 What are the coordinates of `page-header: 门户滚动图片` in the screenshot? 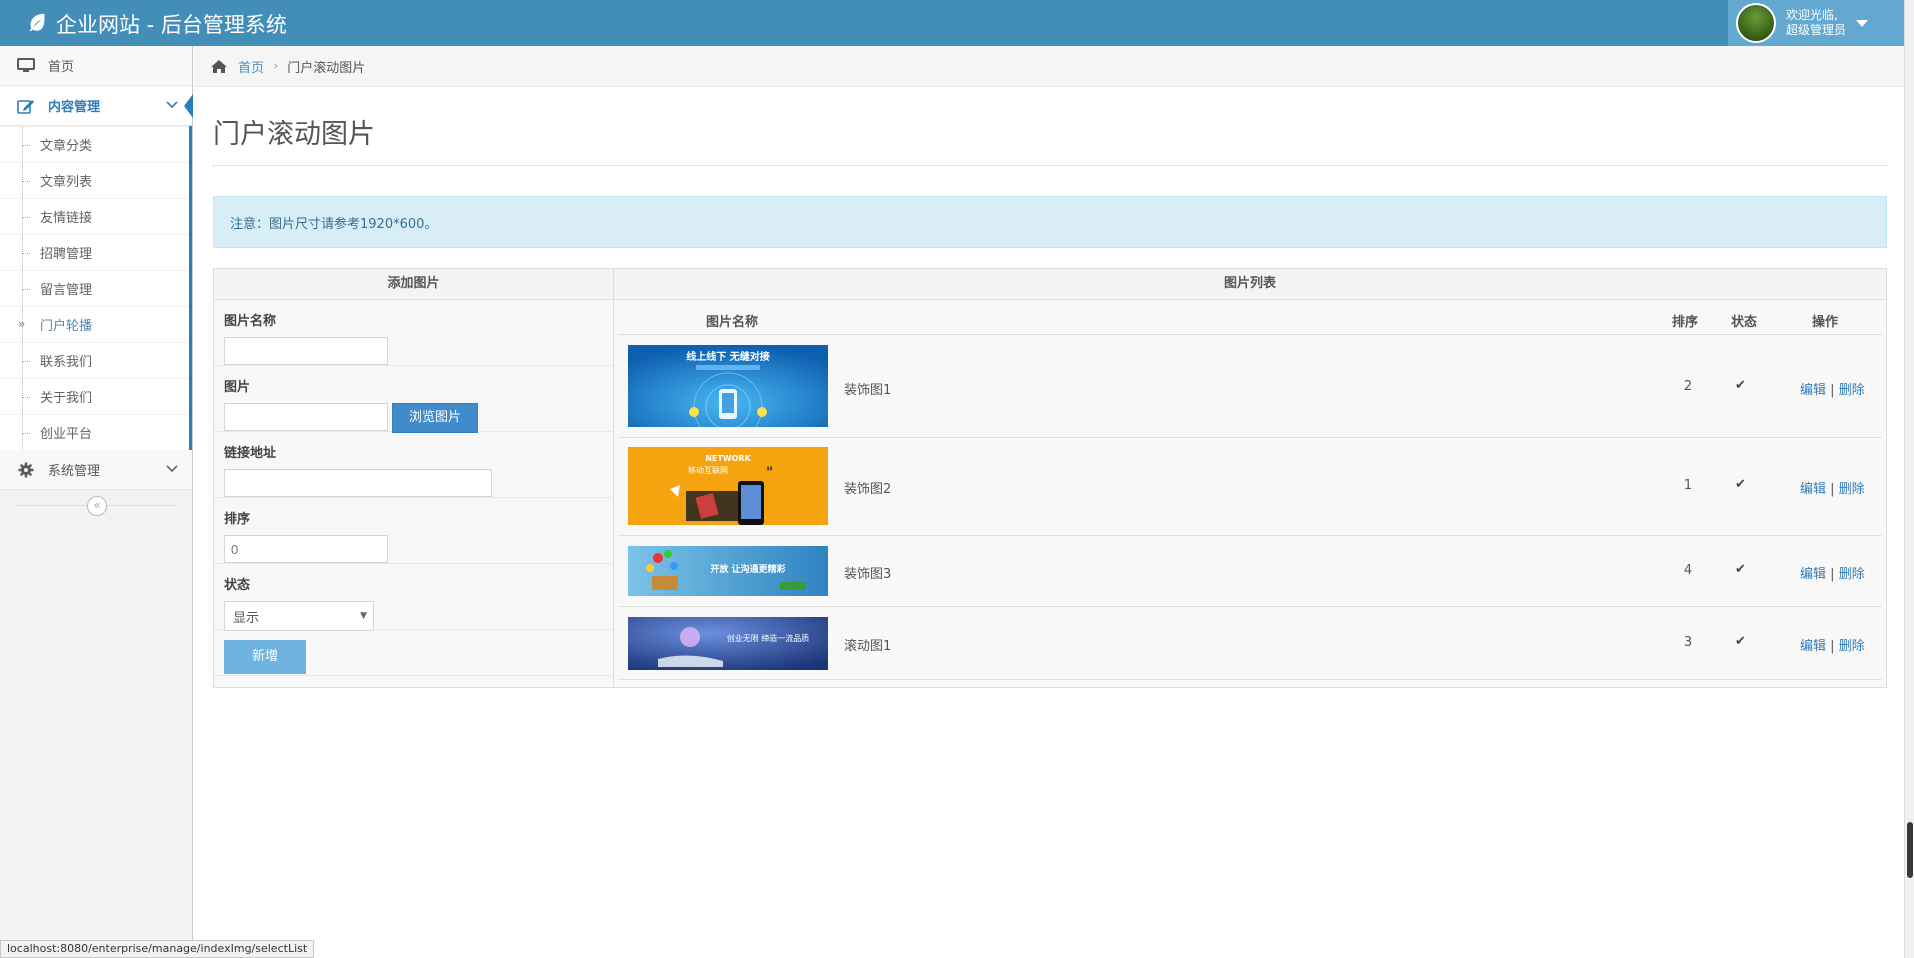 It's located at (1050, 138).